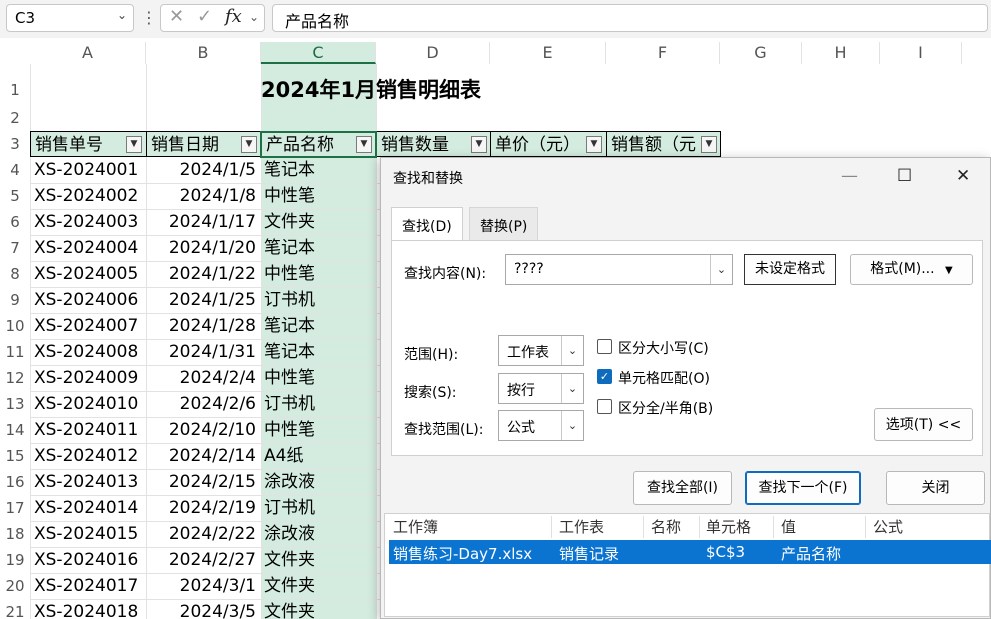 The height and width of the screenshot is (619, 991). I want to click on row-header: 9, so click(15, 300).